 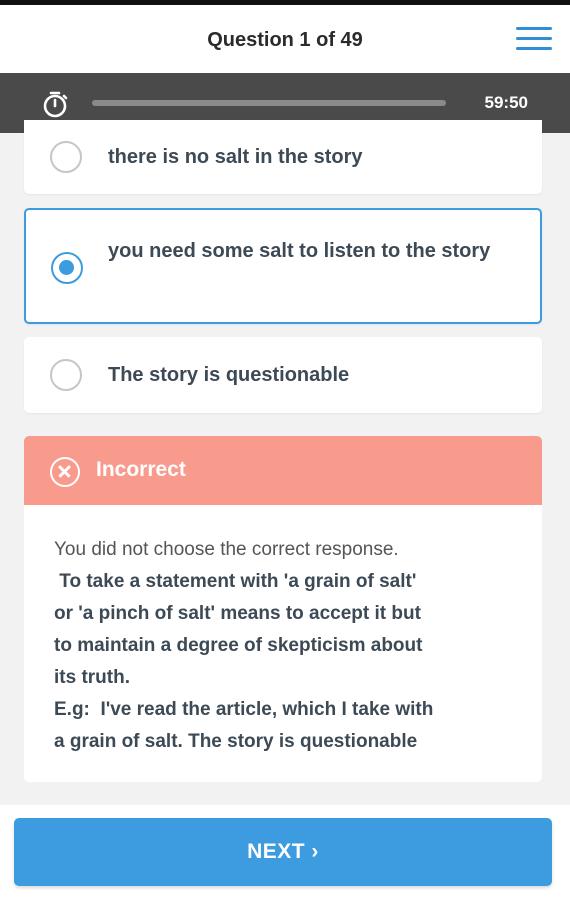 What do you see at coordinates (67, 268) in the screenshot?
I see `radio-button-selected` at bounding box center [67, 268].